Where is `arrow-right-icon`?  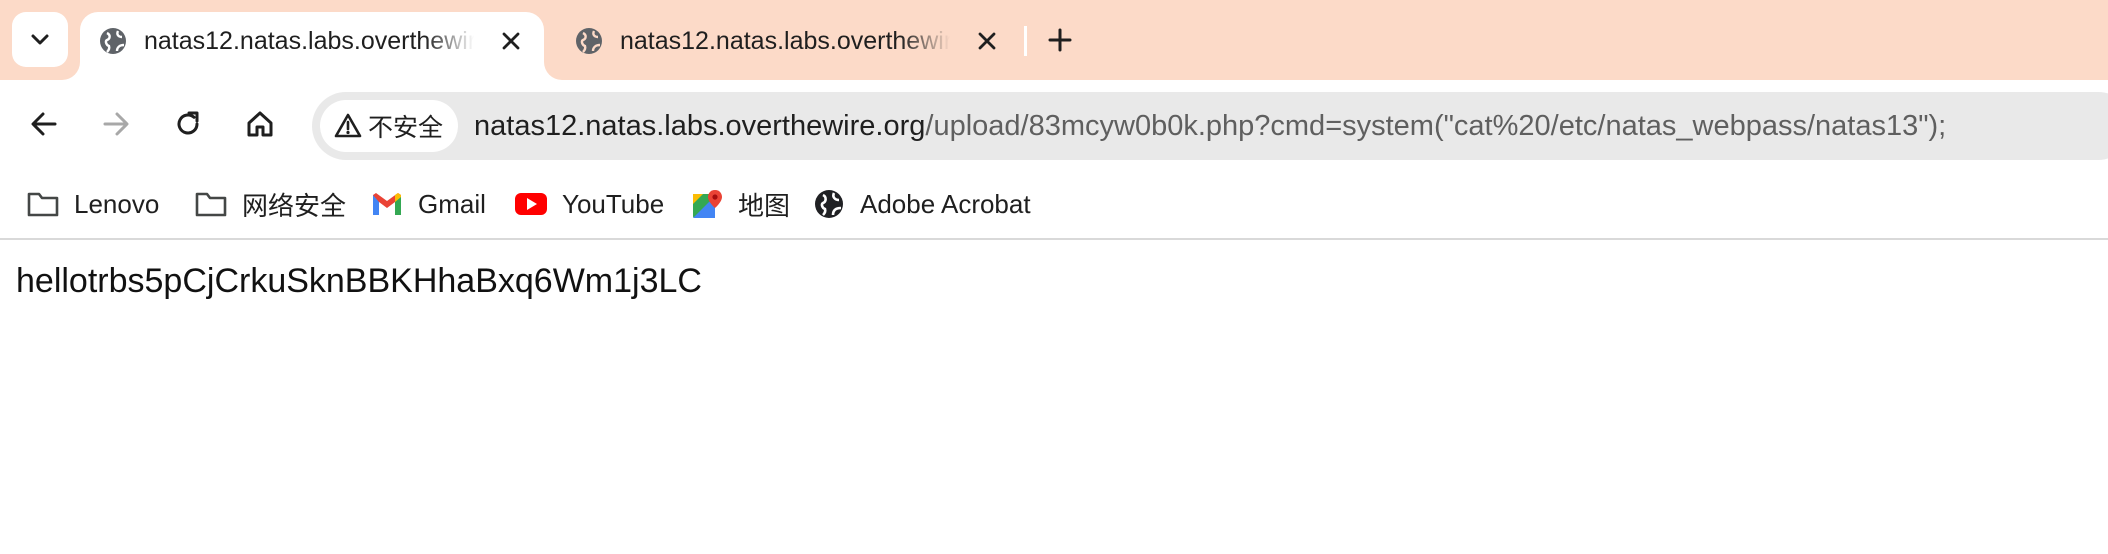 arrow-right-icon is located at coordinates (116, 124).